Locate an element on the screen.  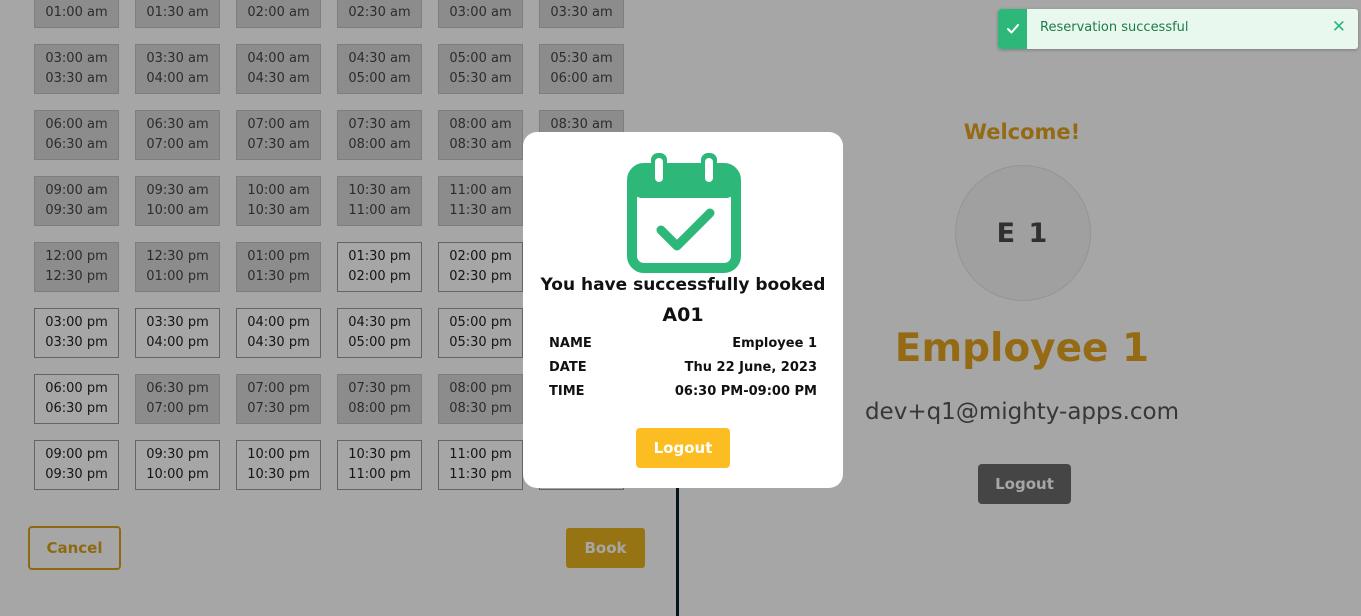
detail-value: Employee 1 is located at coordinates (774, 343).